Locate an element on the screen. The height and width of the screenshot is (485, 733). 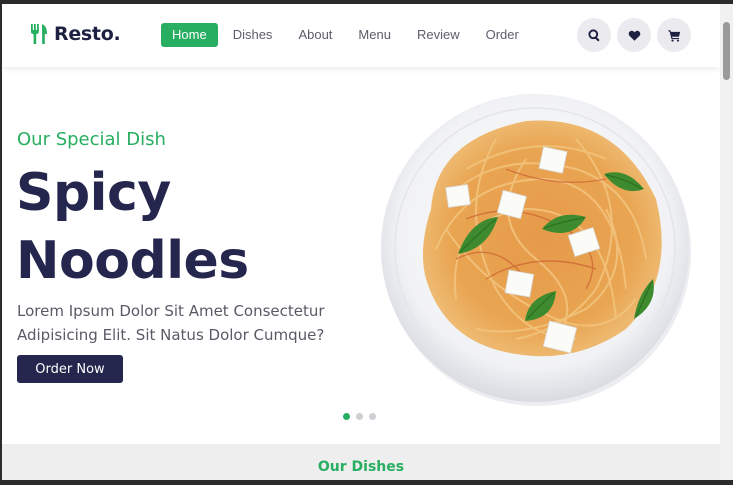
page-scrollbar is located at coordinates (726, 242).